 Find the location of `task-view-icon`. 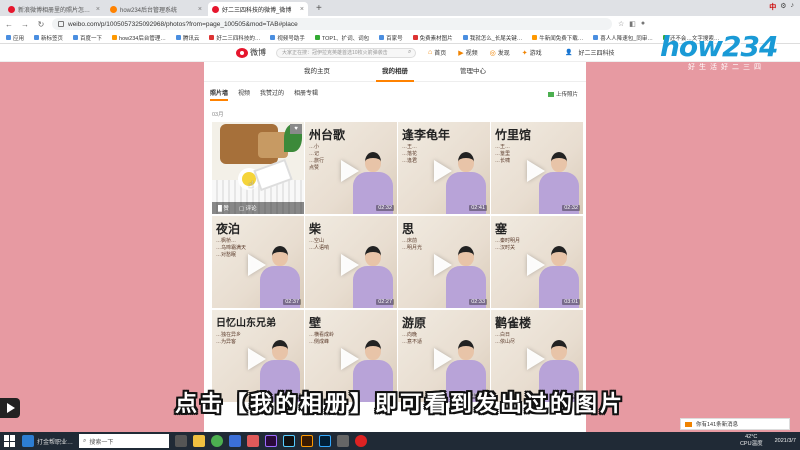

task-view-icon is located at coordinates (181, 441).